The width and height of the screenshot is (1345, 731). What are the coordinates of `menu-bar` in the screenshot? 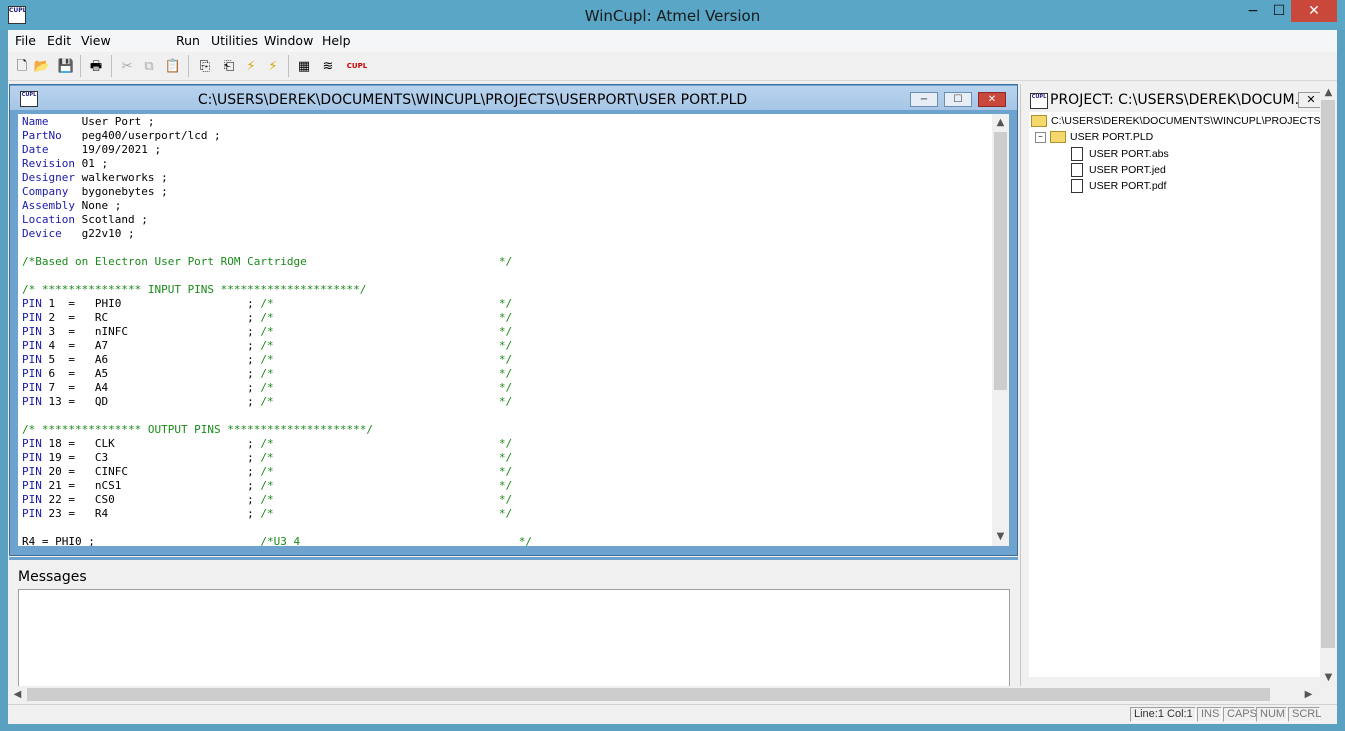 It's located at (672, 41).